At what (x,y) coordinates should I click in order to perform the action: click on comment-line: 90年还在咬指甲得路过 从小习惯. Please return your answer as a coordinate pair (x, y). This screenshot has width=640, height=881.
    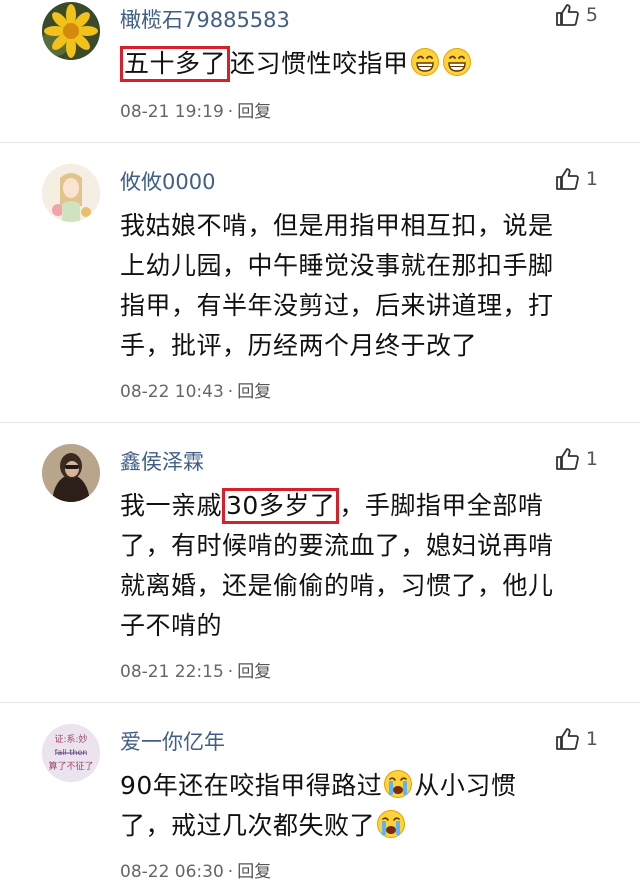
    Looking at the image, I should click on (360, 786).